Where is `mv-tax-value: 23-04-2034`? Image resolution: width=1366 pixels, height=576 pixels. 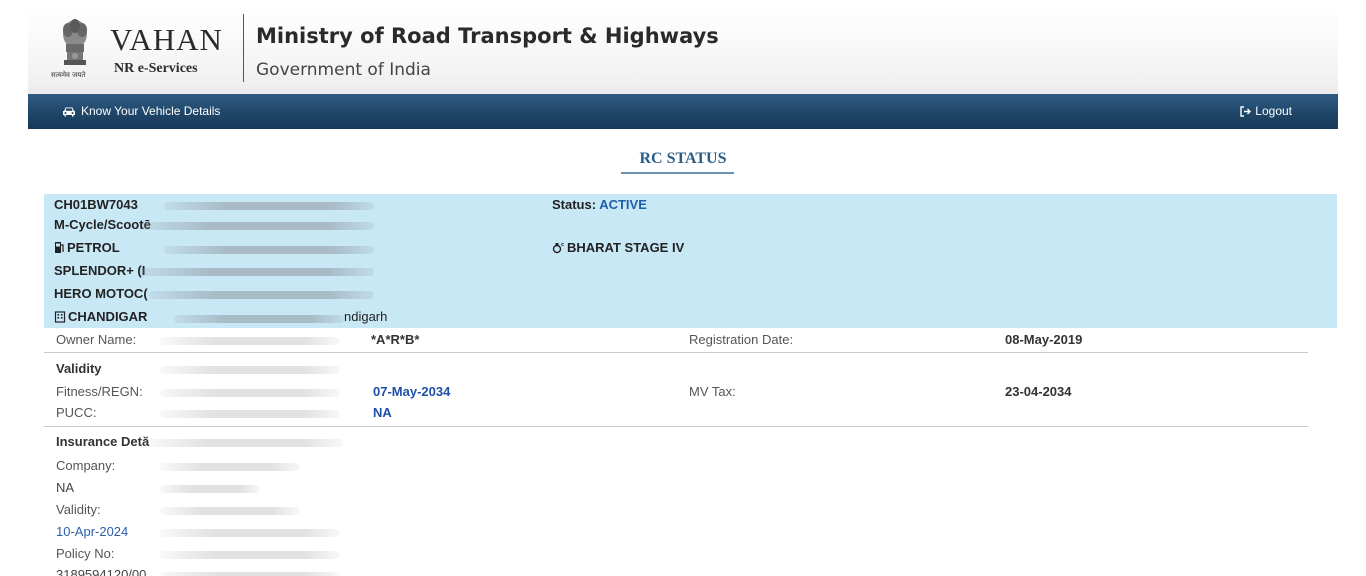
mv-tax-value: 23-04-2034 is located at coordinates (1038, 391).